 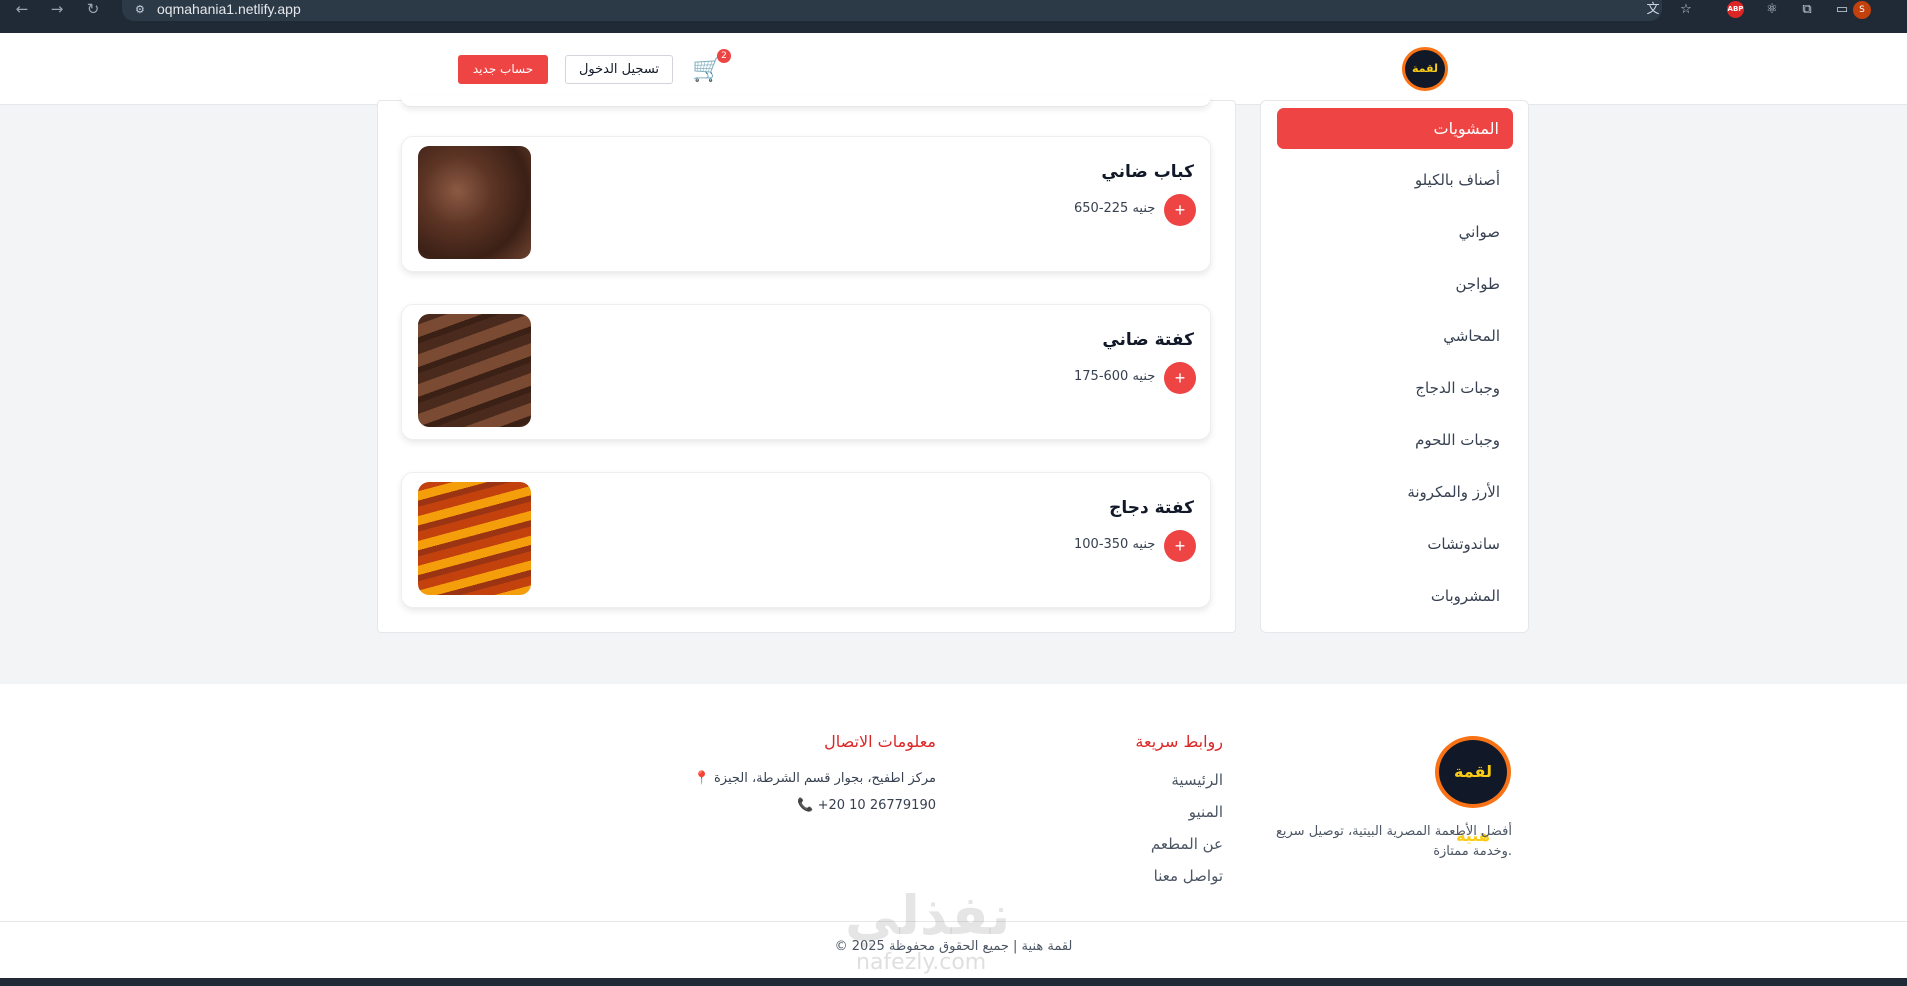 I want to click on login-button: تسجيل الدخول, so click(x=619, y=69).